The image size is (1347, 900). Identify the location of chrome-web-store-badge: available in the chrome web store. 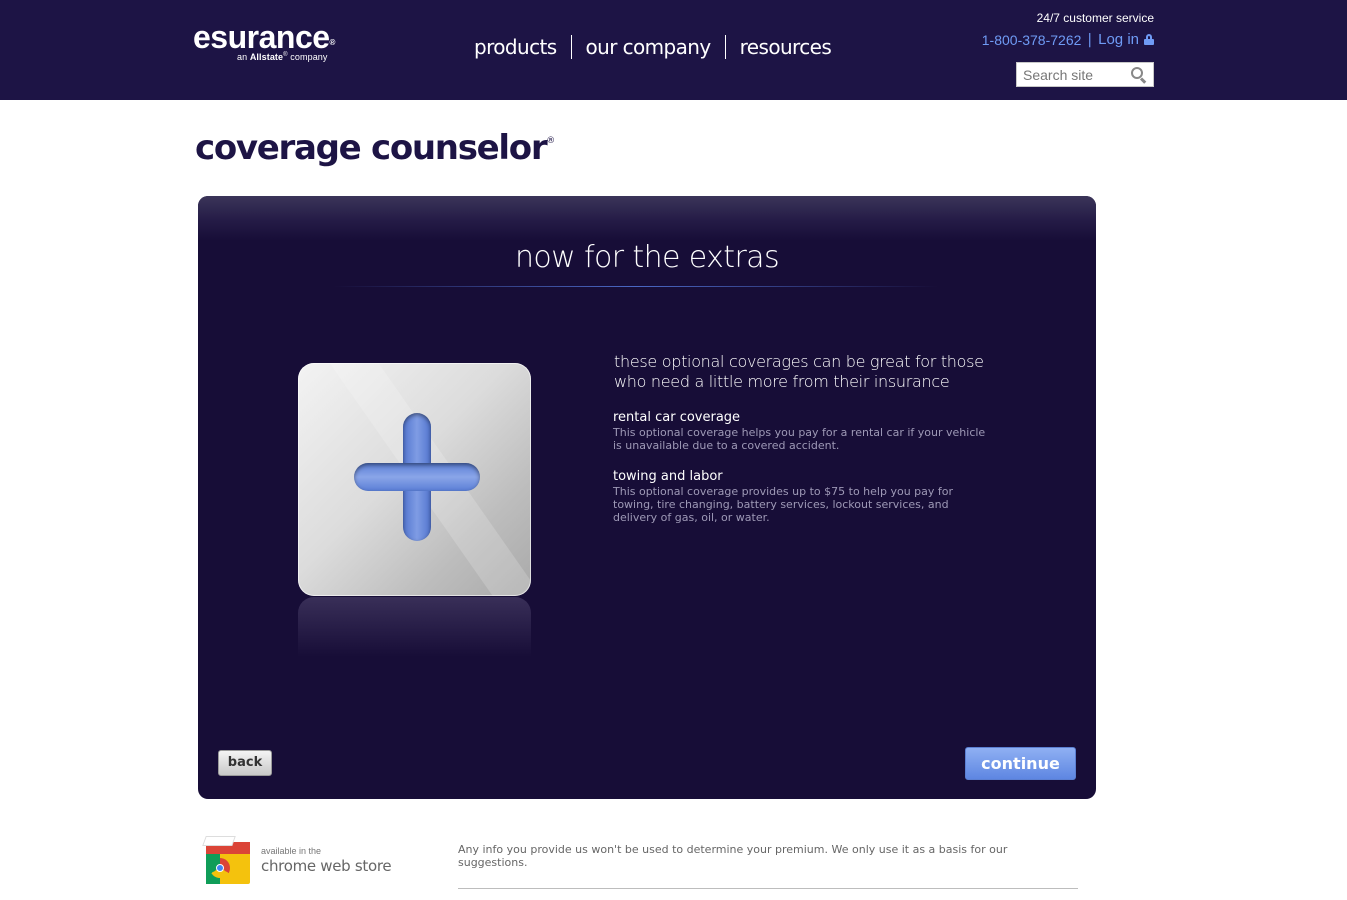
(303, 862).